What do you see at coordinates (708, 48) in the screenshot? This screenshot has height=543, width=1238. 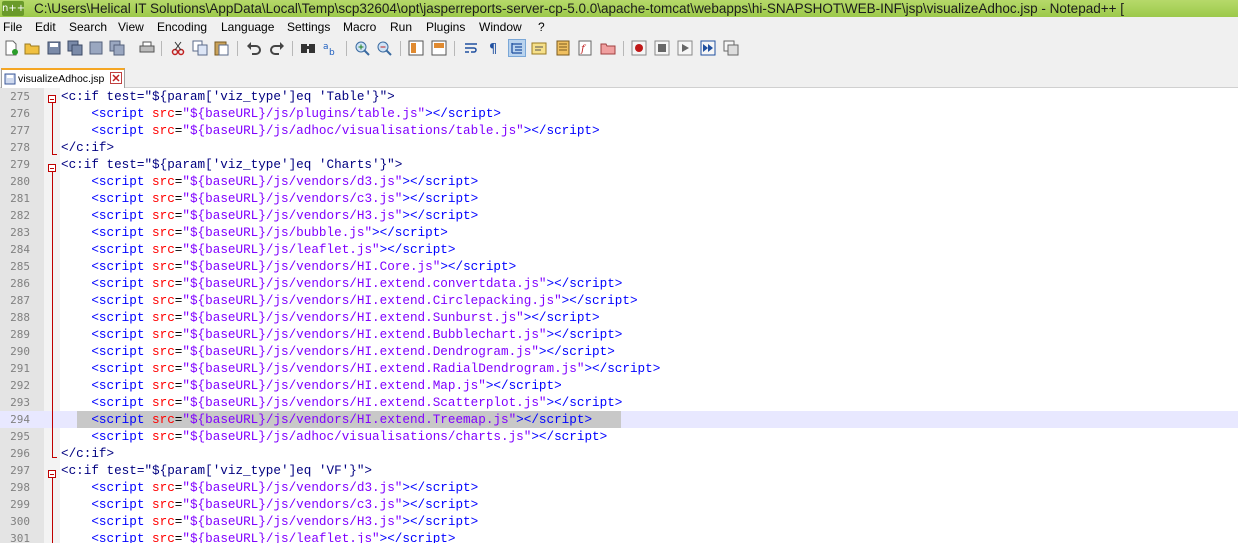 I see `run-macro-multiple-icon` at bounding box center [708, 48].